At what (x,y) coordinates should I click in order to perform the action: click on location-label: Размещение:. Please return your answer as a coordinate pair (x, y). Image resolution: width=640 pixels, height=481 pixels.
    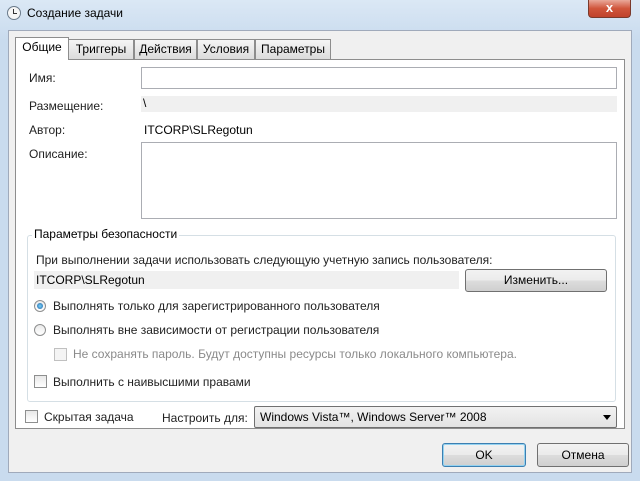
    Looking at the image, I should click on (66, 106).